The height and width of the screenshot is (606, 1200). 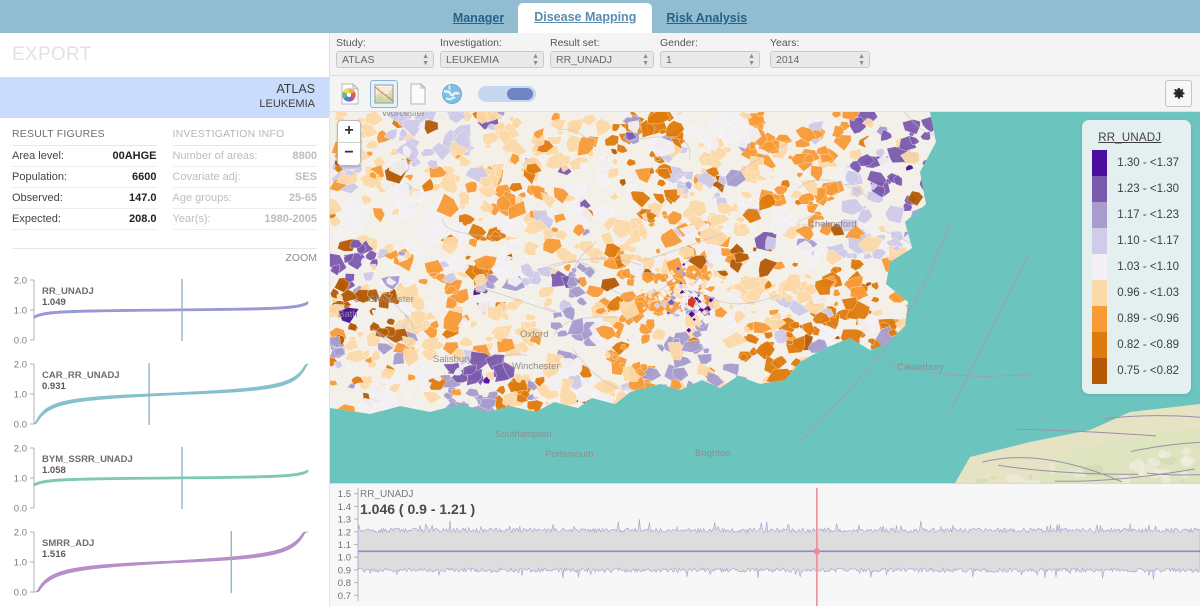 I want to click on control-group-resultset: Result set: RR_UNADJ ▲ ▼, so click(x=602, y=52).